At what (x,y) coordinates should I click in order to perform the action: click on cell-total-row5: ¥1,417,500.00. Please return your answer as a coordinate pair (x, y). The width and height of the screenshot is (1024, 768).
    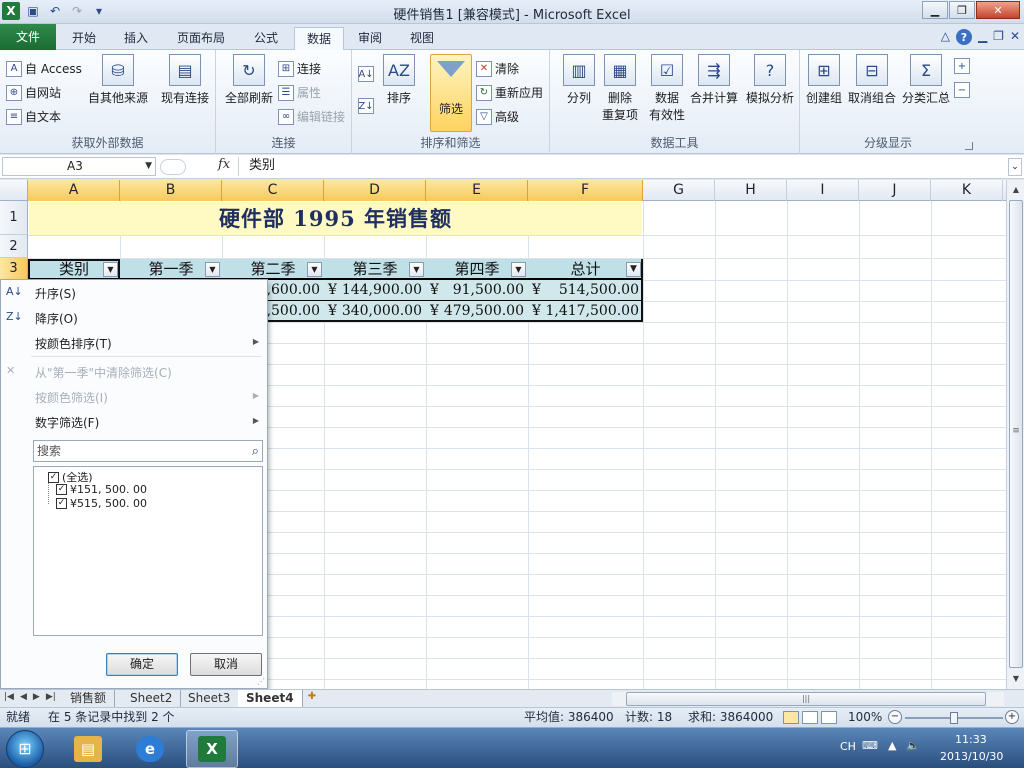
    Looking at the image, I should click on (585, 311).